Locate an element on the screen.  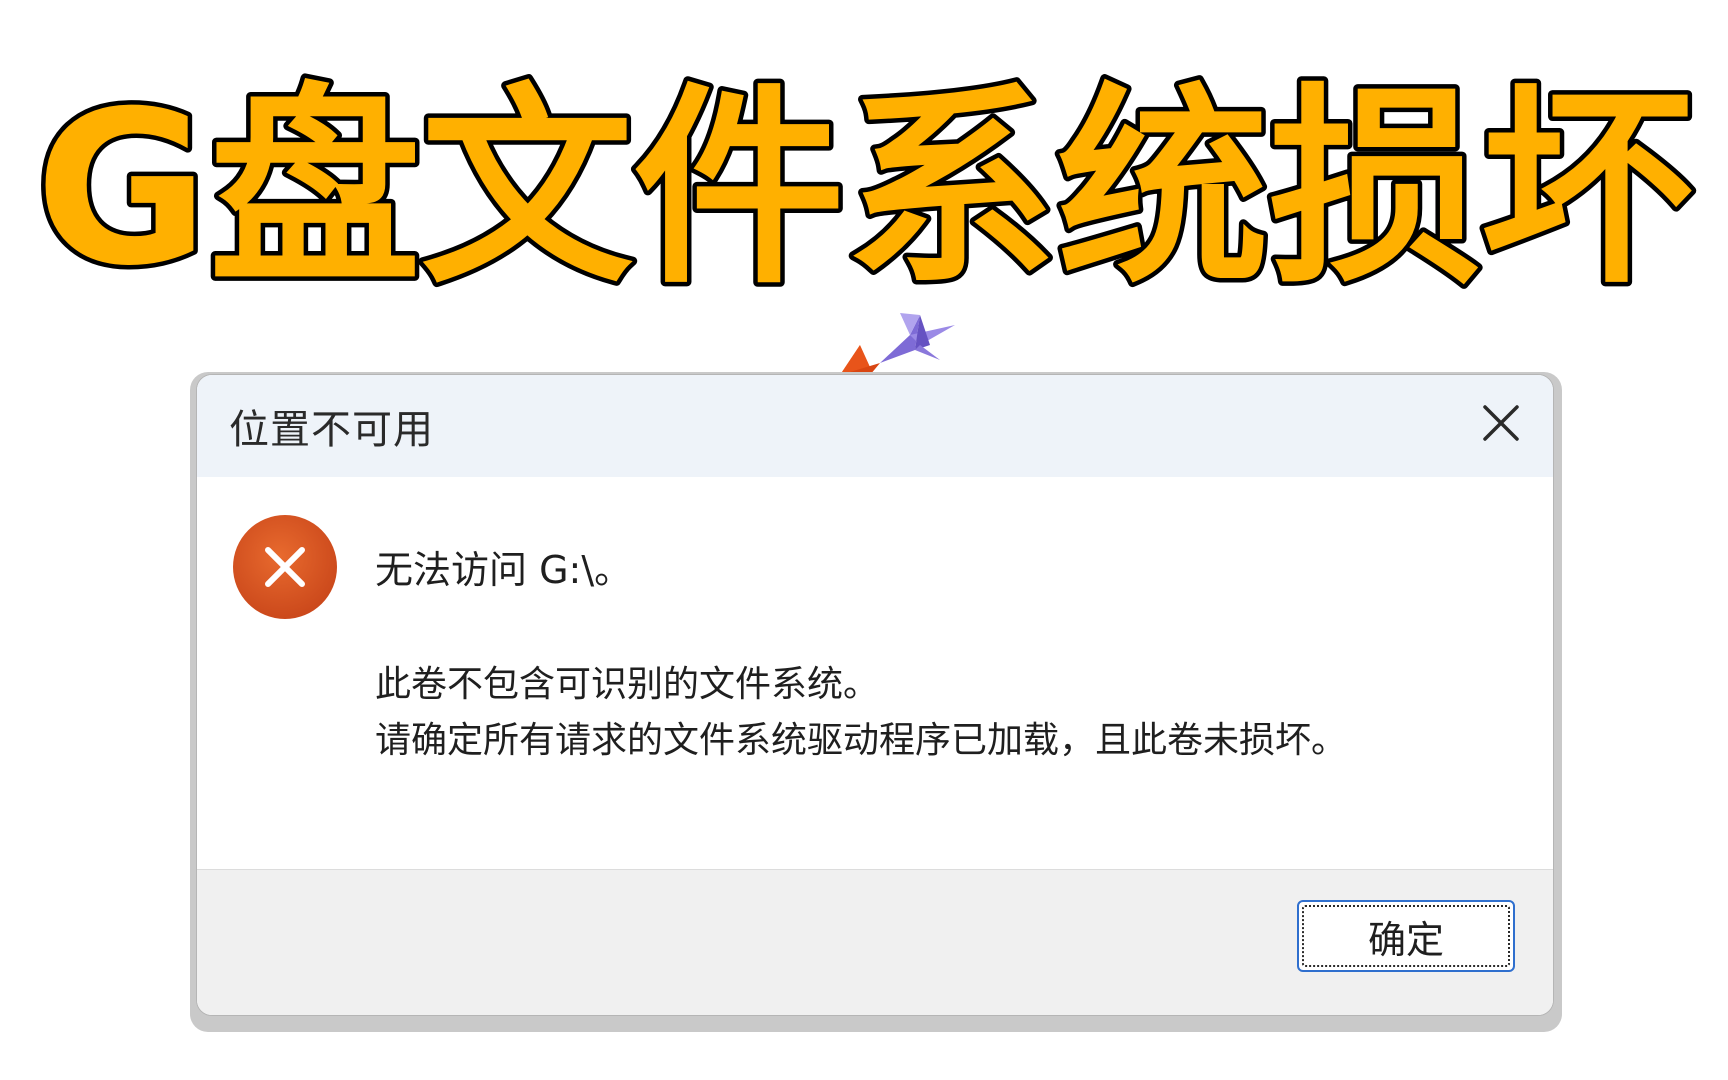
ok-button: 确定 is located at coordinates (1406, 936).